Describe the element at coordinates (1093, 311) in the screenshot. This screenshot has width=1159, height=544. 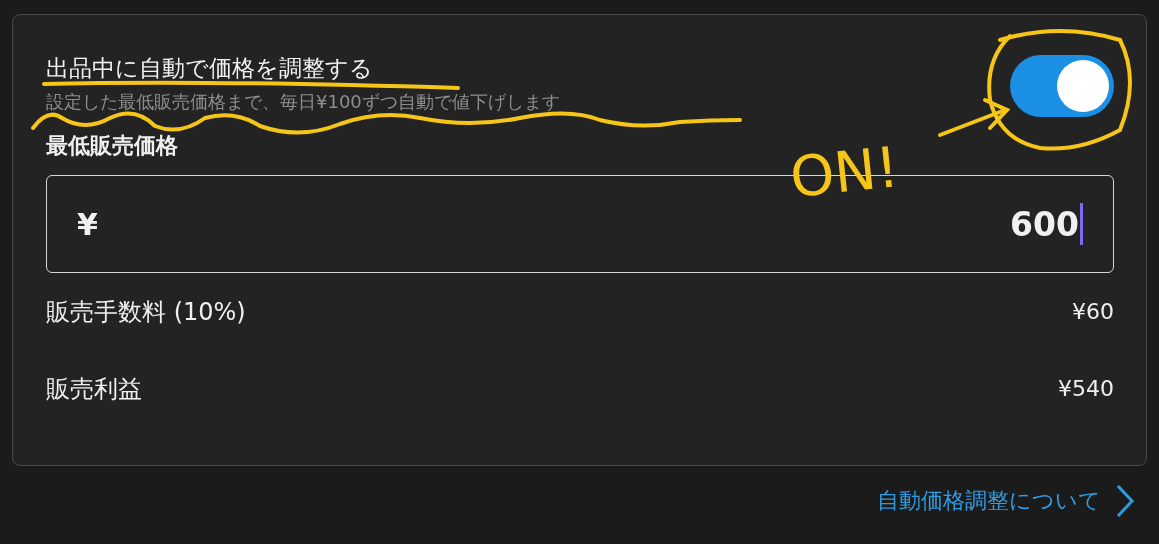
I see `row-value: ¥60` at that location.